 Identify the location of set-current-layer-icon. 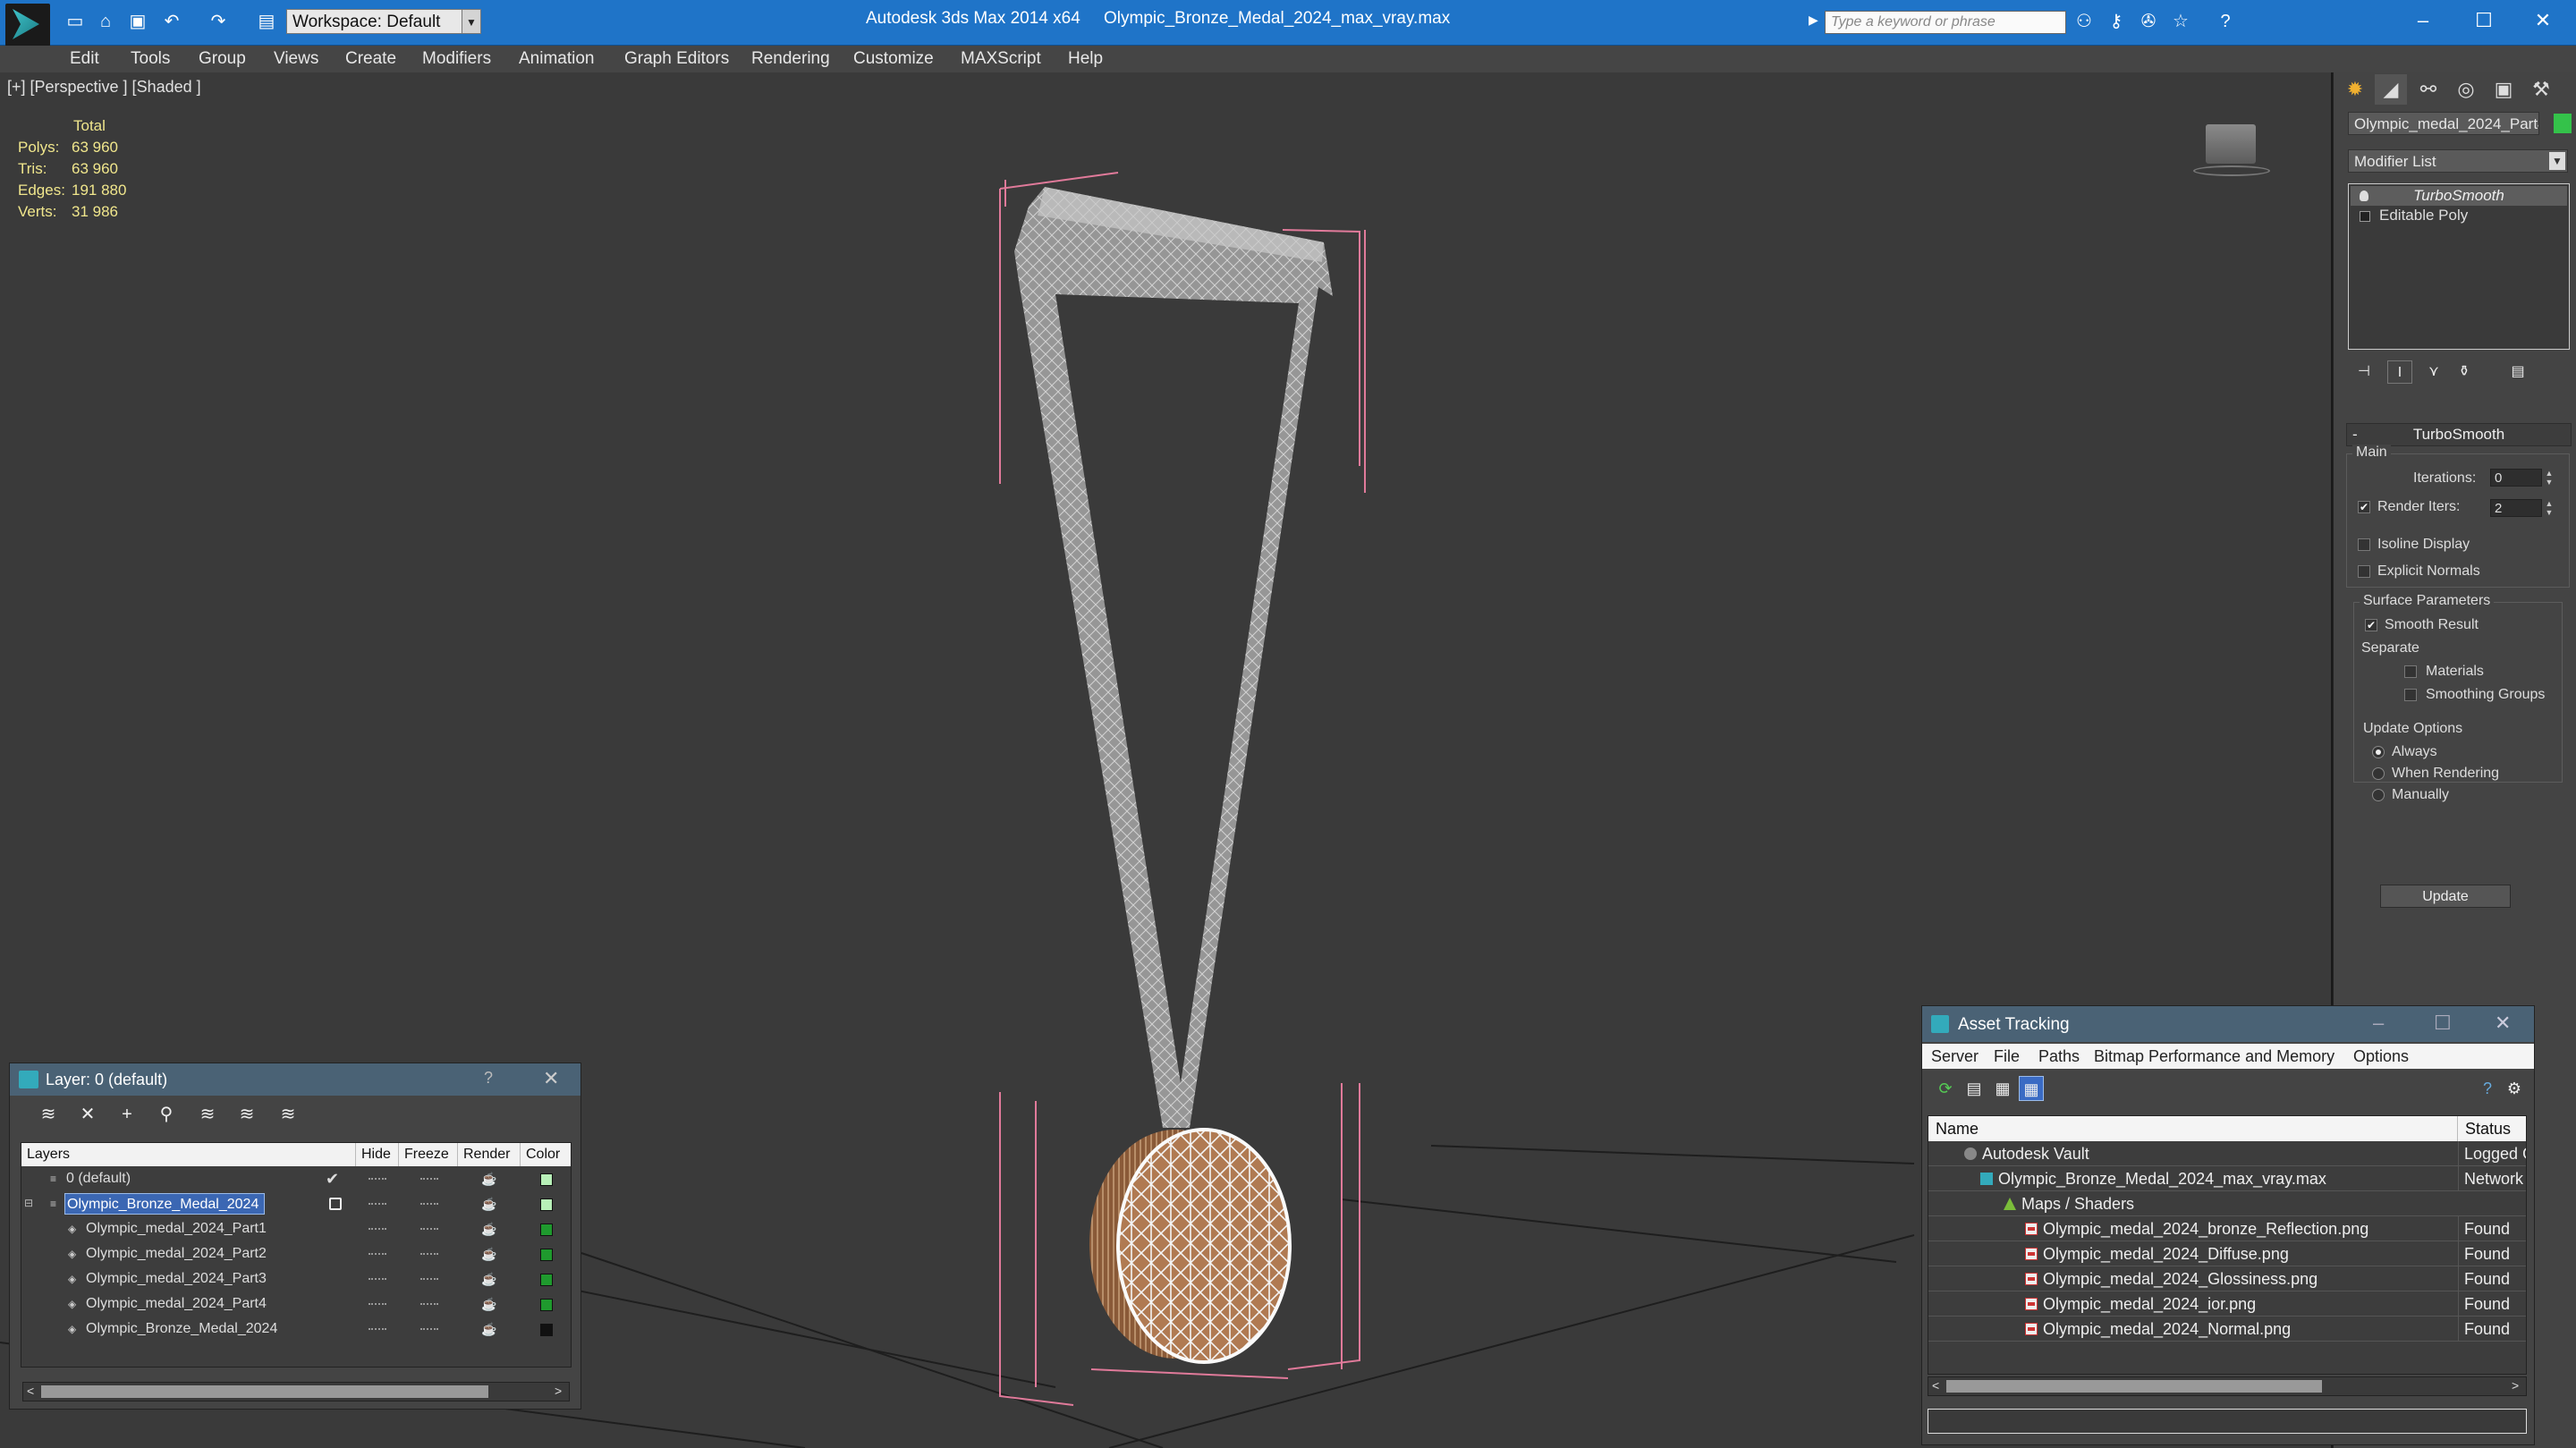
(335, 1204).